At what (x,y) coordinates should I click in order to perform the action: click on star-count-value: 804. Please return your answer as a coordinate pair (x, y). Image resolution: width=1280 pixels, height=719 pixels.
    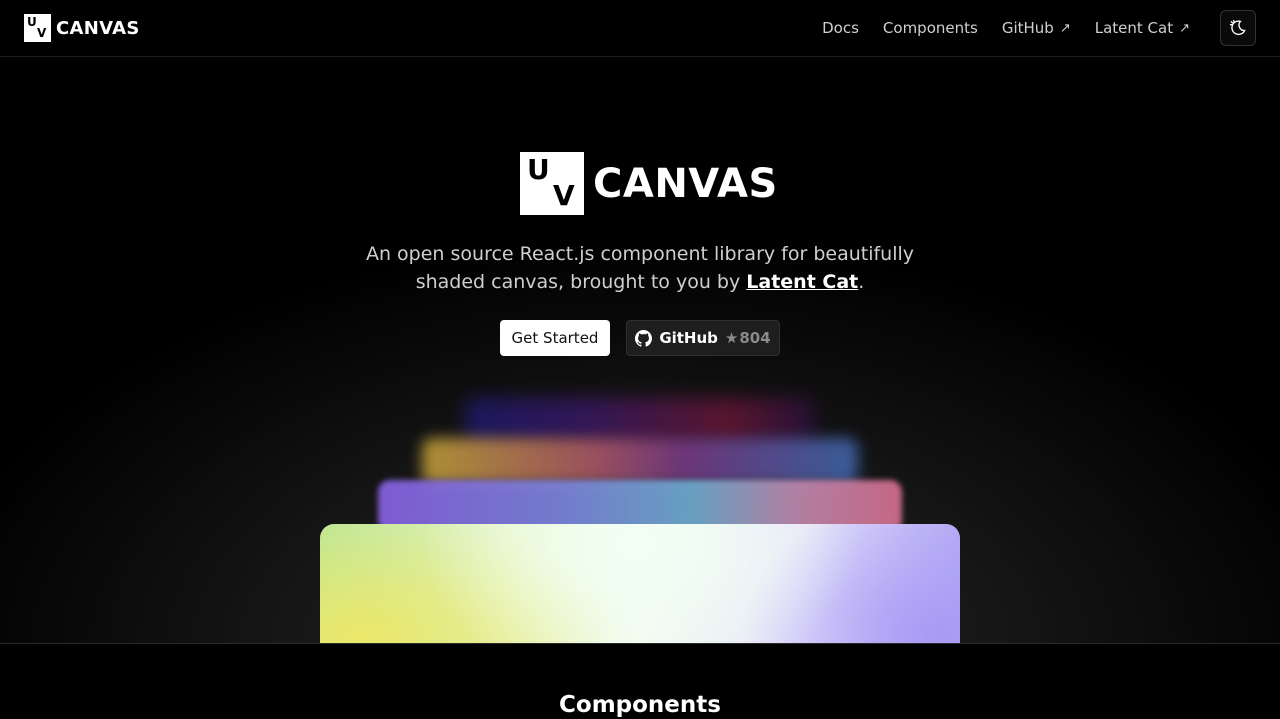
    Looking at the image, I should click on (755, 338).